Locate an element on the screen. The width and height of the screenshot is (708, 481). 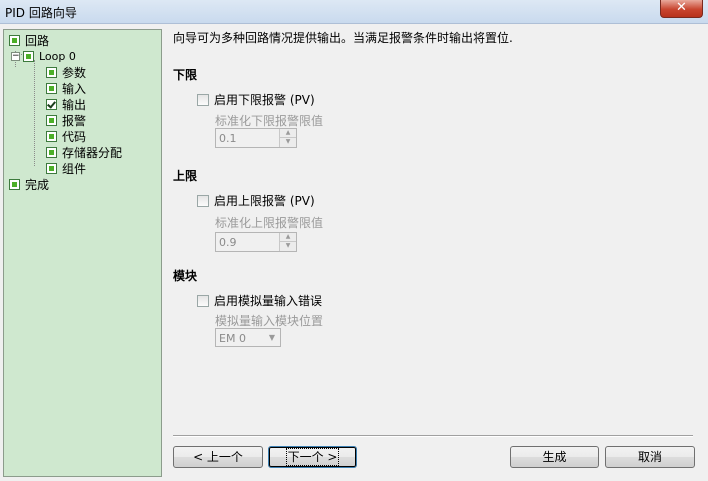
cancel-button-label: 取消 is located at coordinates (649, 457).